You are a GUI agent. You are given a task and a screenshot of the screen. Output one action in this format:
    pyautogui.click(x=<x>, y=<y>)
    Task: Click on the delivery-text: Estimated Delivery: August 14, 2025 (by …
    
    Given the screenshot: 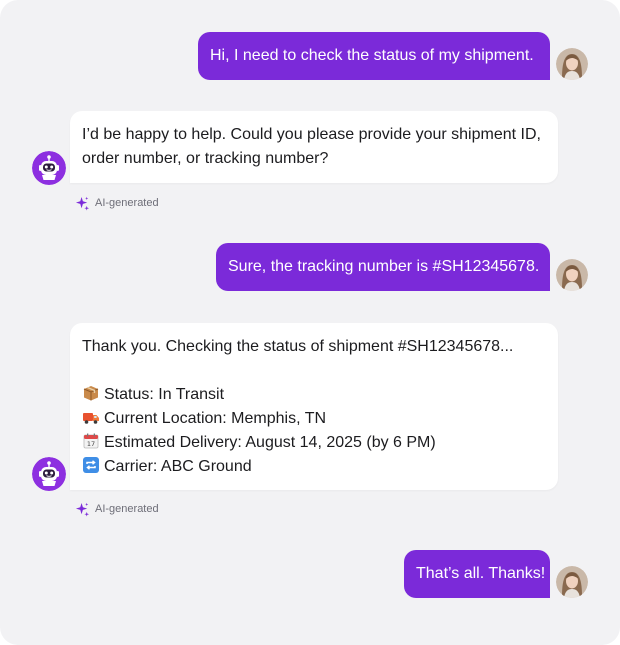 What is the action you would take?
    pyautogui.click(x=270, y=442)
    